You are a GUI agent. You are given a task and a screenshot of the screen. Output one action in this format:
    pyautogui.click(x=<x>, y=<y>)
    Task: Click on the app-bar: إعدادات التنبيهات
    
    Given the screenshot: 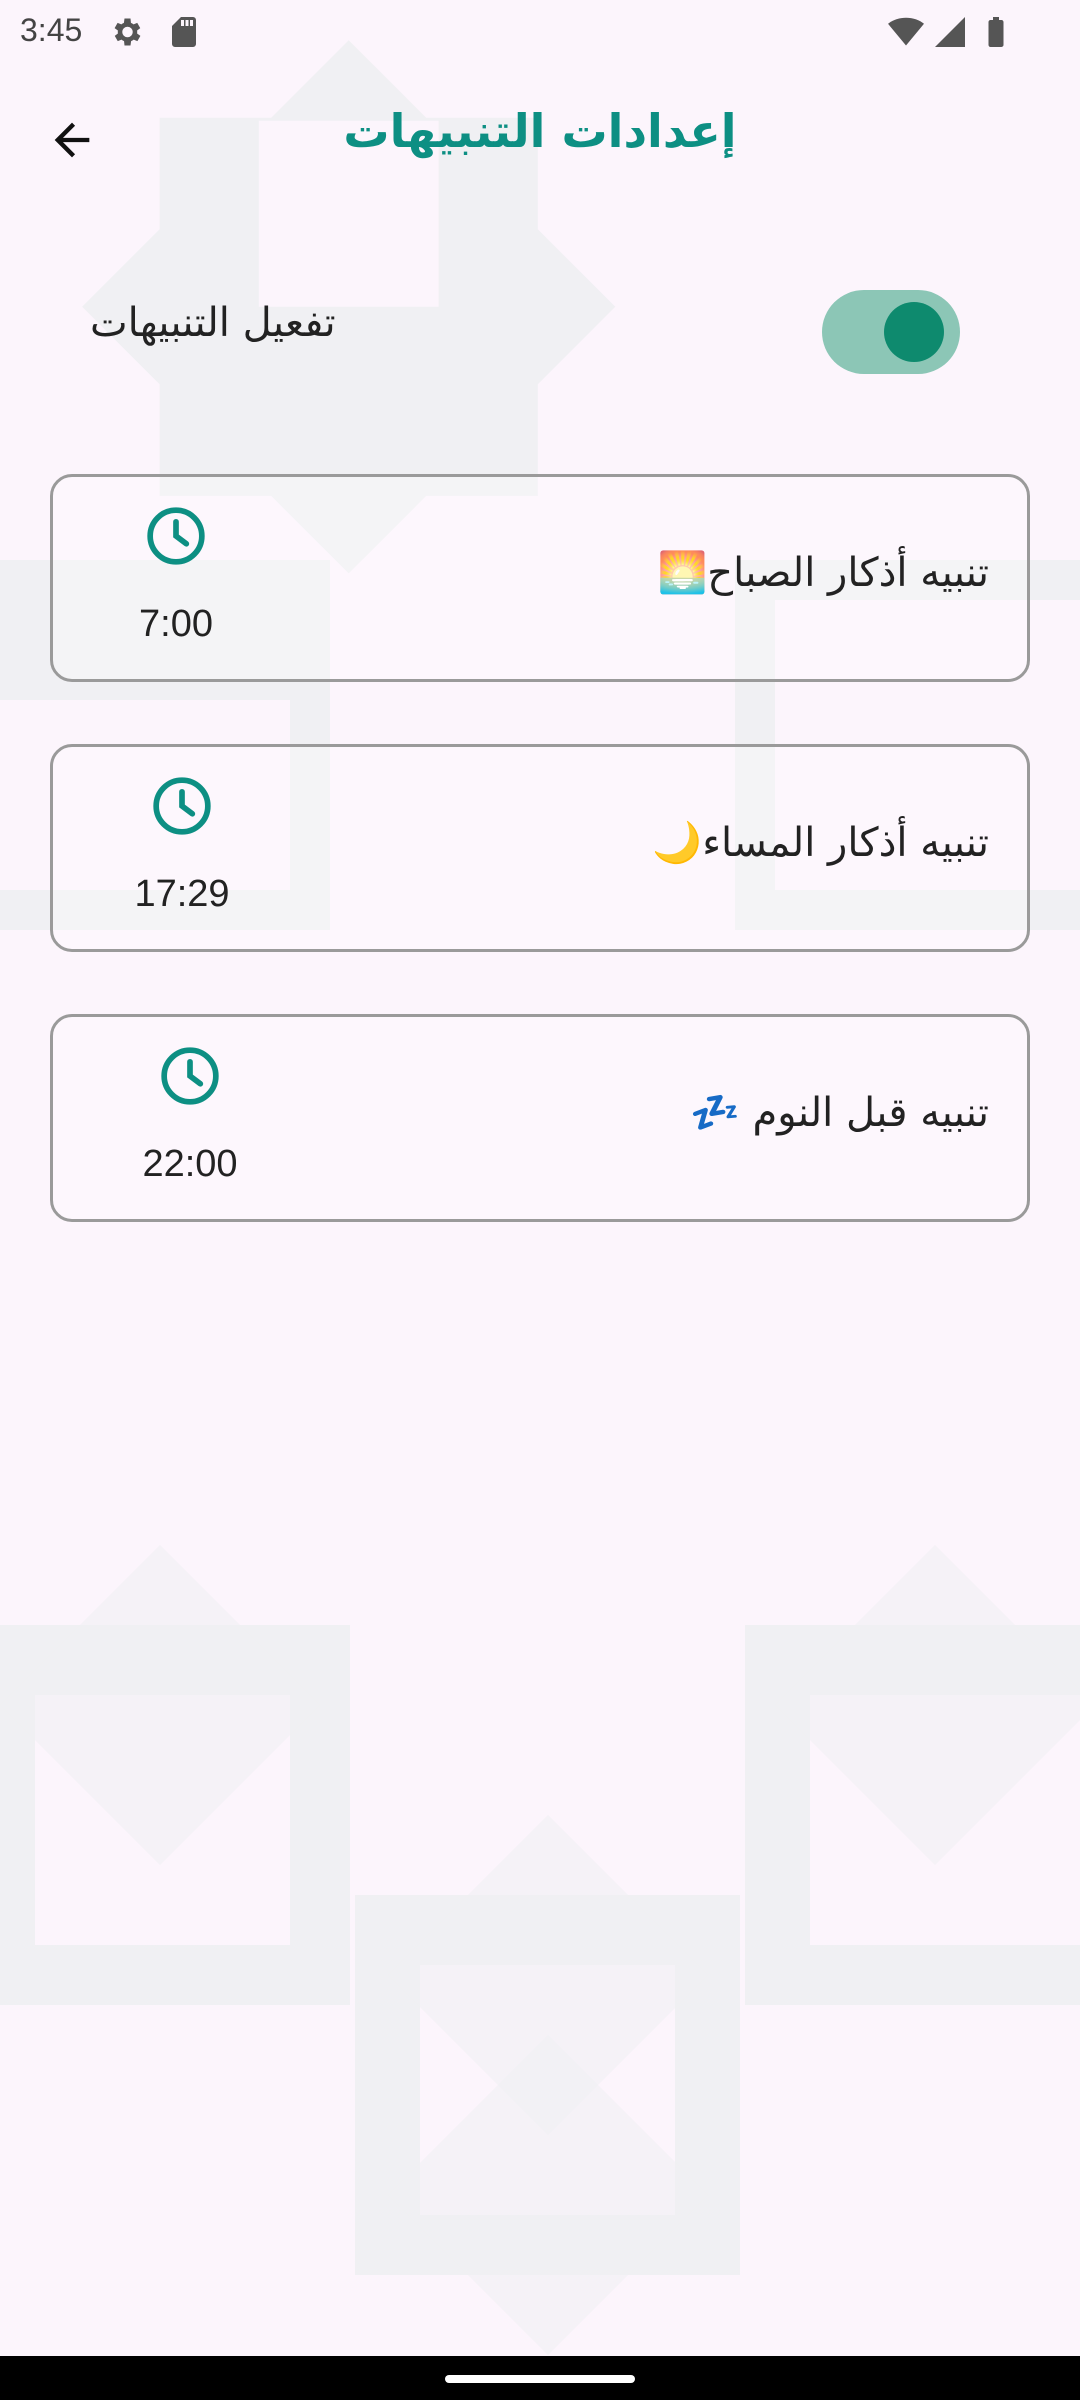 What is the action you would take?
    pyautogui.click(x=540, y=136)
    